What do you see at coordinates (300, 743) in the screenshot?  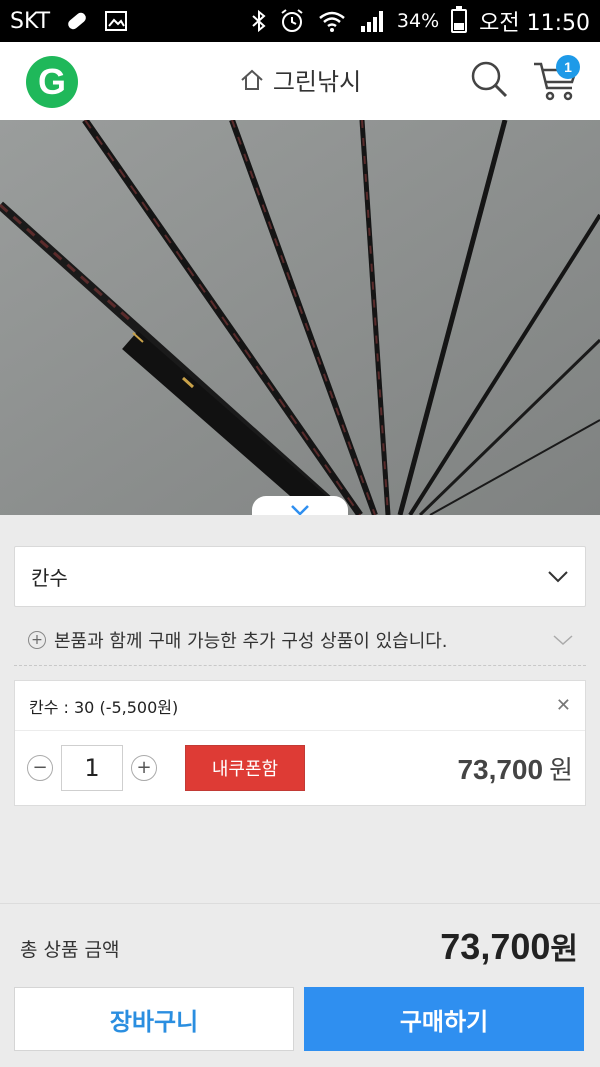 I see `selected-option-card: 칸수 : 30 (-5,500원) ✕ − 1 + 내쿠폰함 73,700 원` at bounding box center [300, 743].